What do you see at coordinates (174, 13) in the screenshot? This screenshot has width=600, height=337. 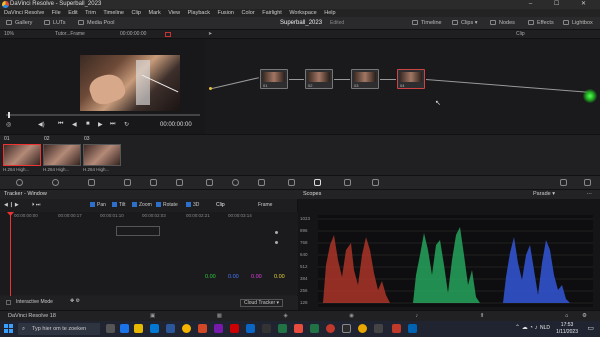 I see `menu-item: View` at bounding box center [174, 13].